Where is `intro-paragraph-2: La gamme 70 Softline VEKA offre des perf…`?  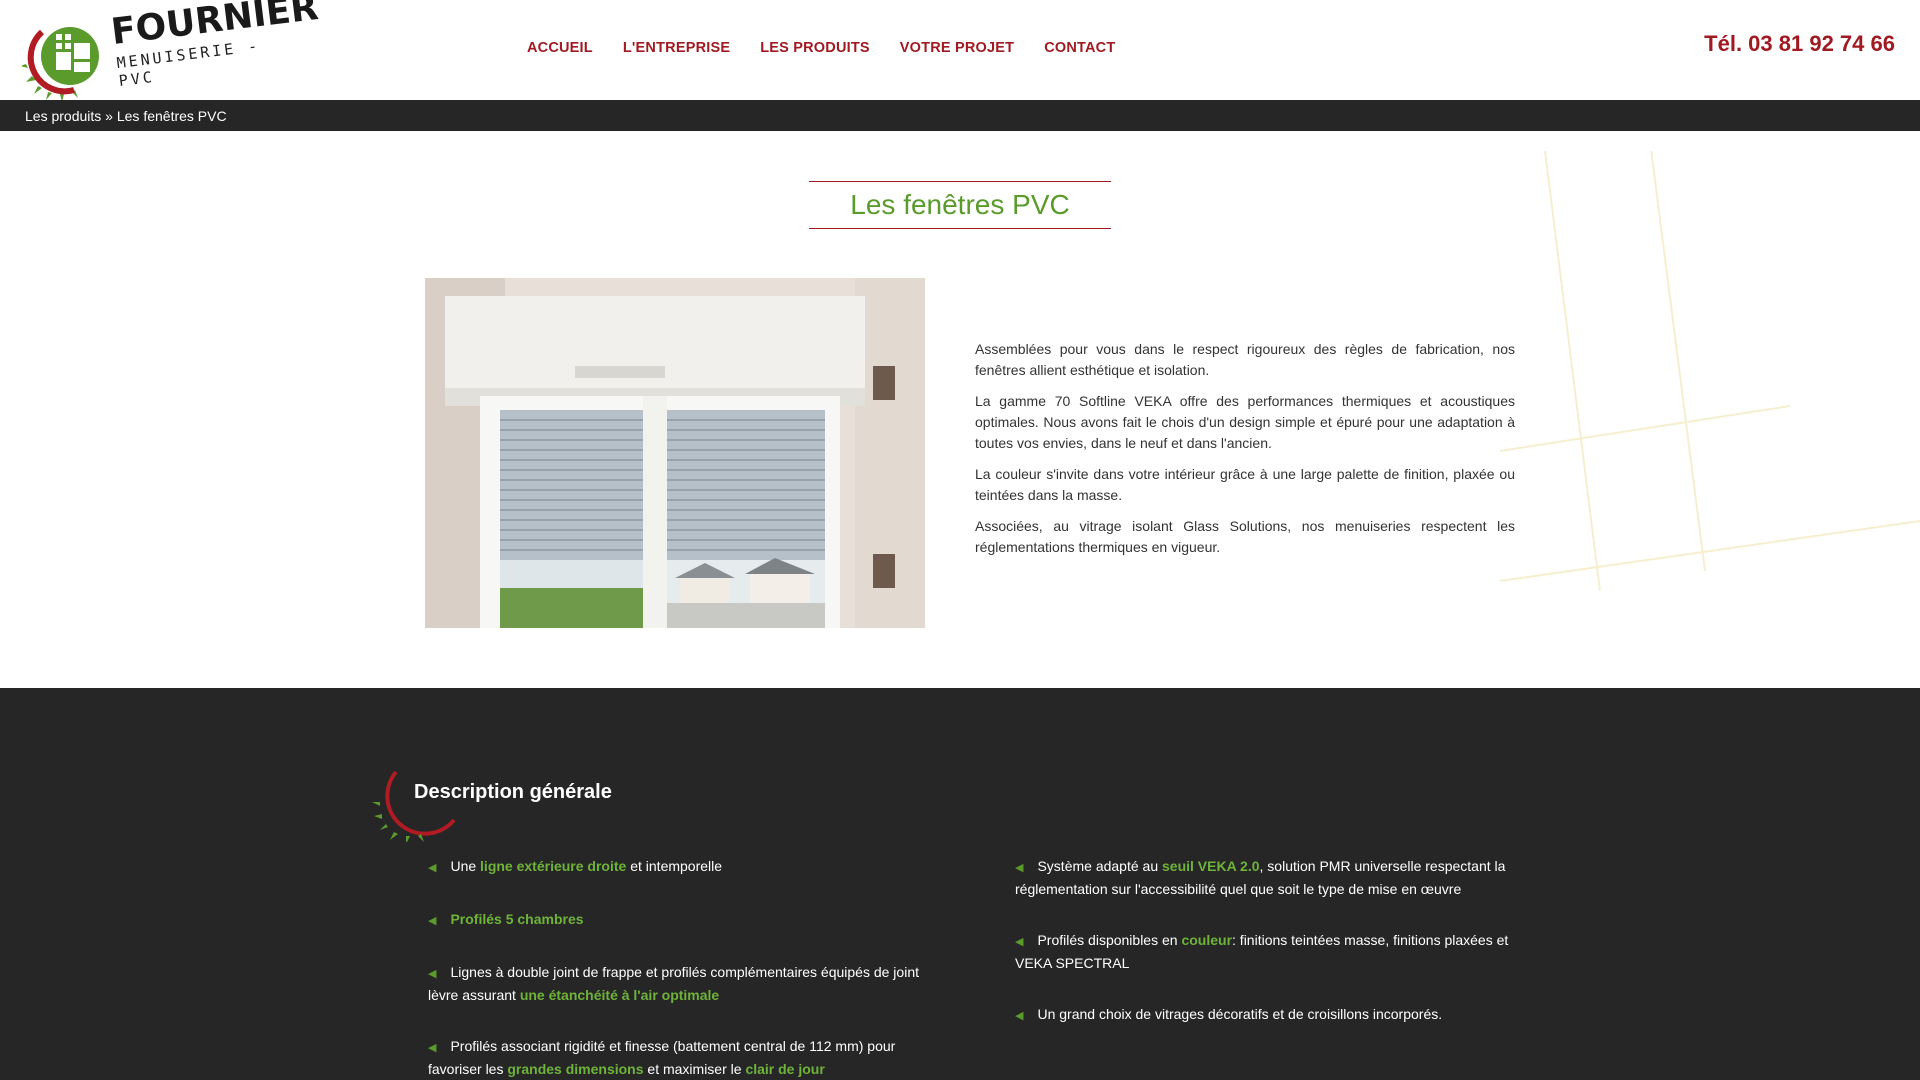
intro-paragraph-2: La gamme 70 Softline VEKA offre des perf… is located at coordinates (1245, 422).